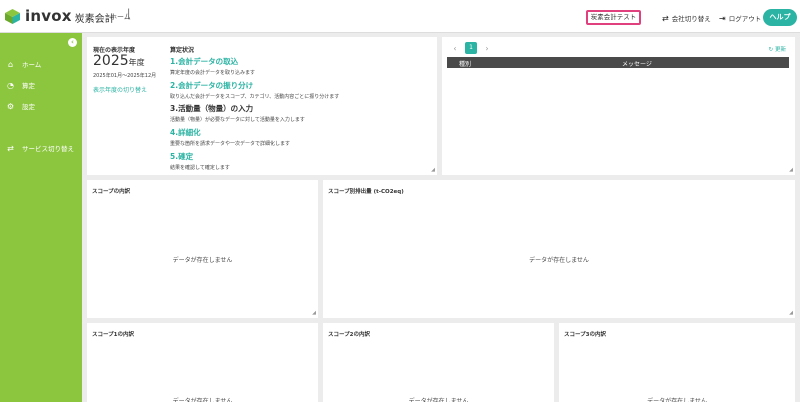 Image resolution: width=800 pixels, height=402 pixels. Describe the element at coordinates (136, 62) in the screenshot. I see `year-suffix: 年度` at that location.